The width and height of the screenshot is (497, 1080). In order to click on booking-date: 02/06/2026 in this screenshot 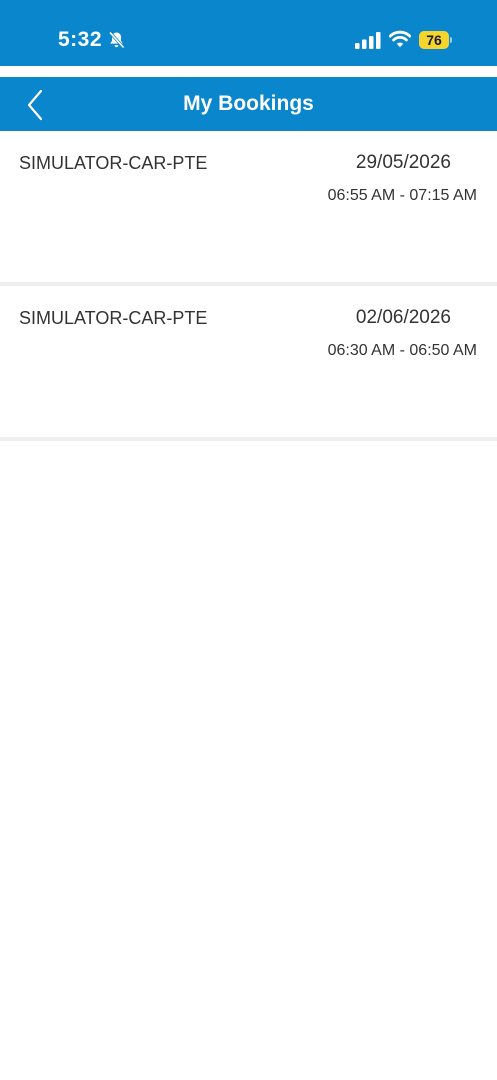, I will do `click(403, 317)`.